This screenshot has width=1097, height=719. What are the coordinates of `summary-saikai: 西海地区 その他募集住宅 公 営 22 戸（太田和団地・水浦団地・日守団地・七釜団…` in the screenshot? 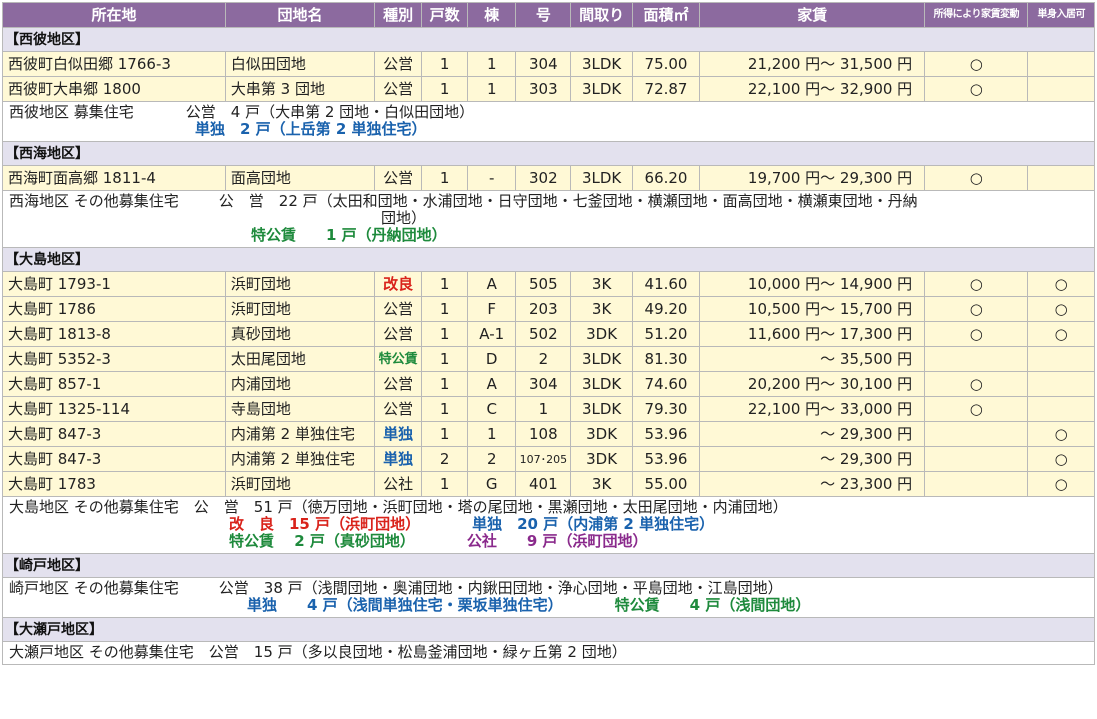 It's located at (548, 219).